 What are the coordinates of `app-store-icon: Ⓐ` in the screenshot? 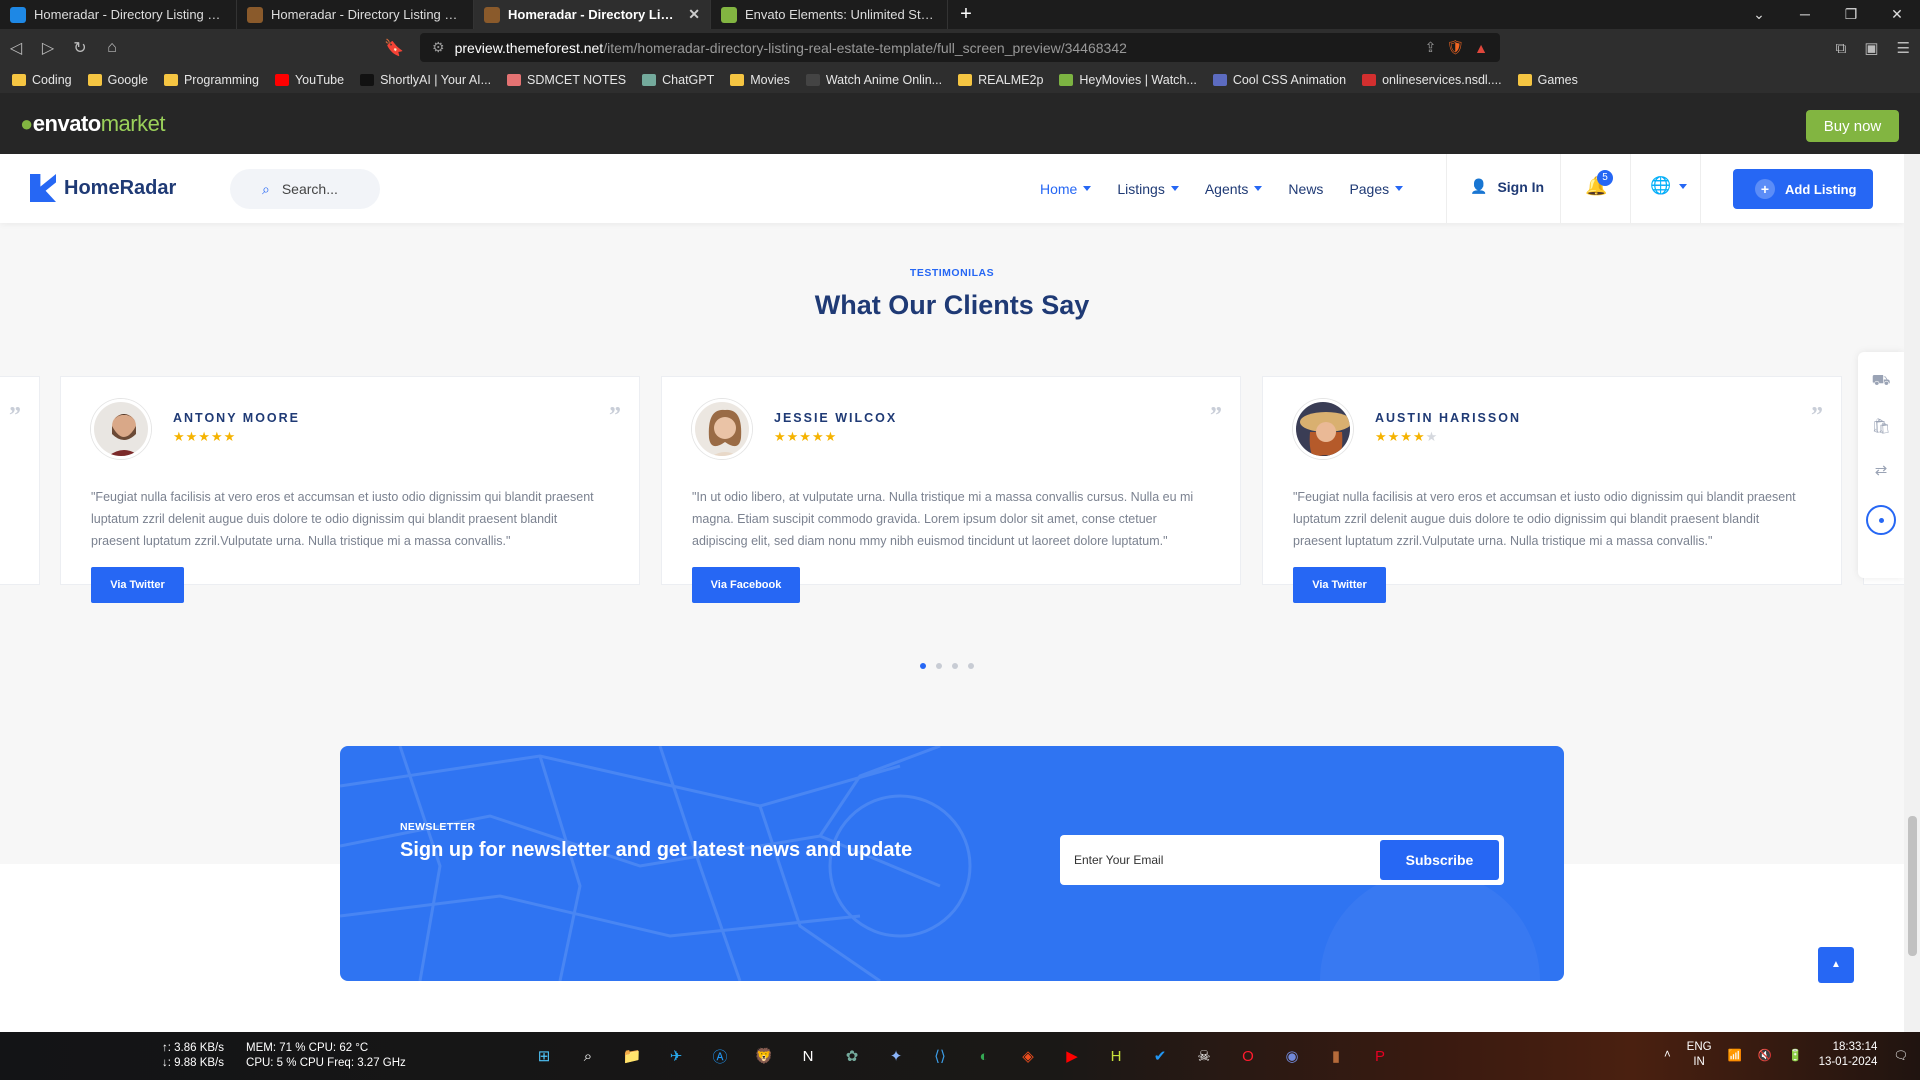 It's located at (720, 1056).